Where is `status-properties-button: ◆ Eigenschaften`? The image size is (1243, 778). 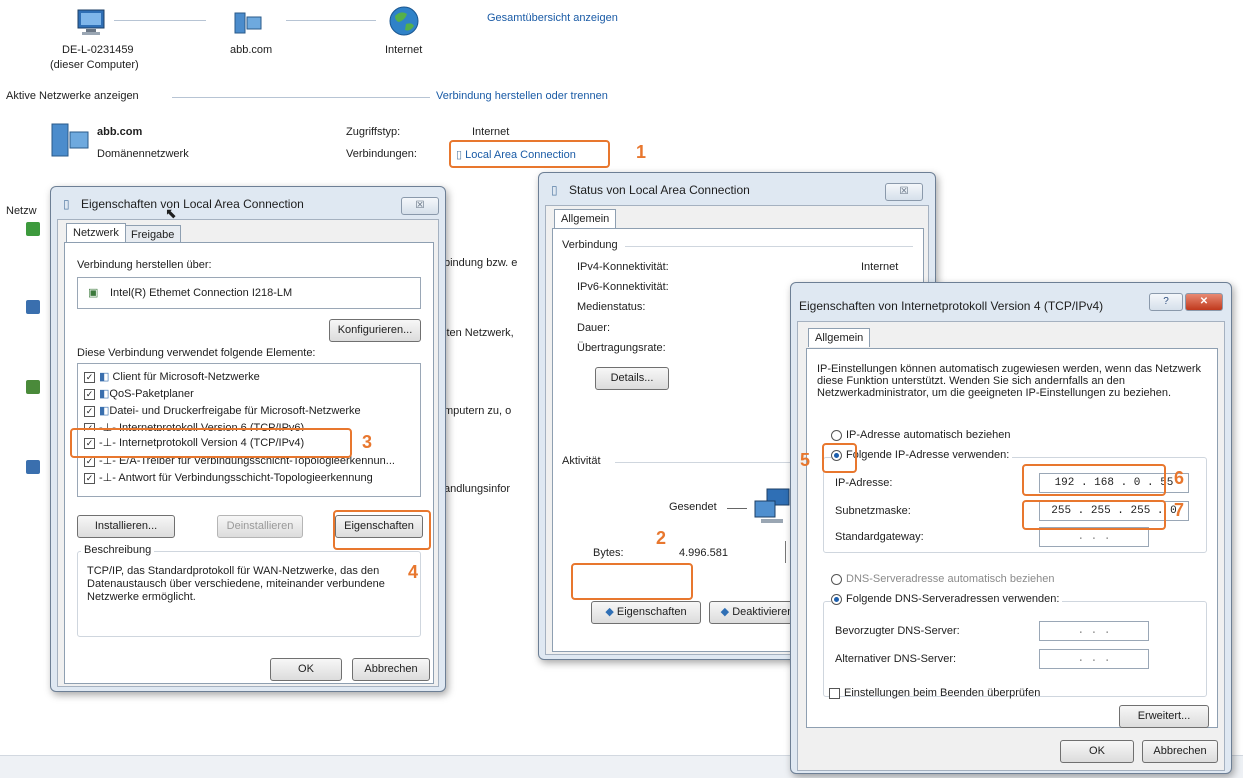
status-properties-button: ◆ Eigenschaften is located at coordinates (646, 612).